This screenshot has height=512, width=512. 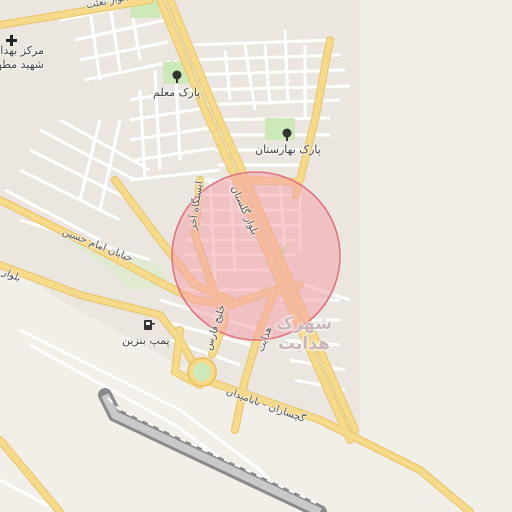 What do you see at coordinates (22, 64) in the screenshot?
I see `hospital-label-line2: شهید مطهری` at bounding box center [22, 64].